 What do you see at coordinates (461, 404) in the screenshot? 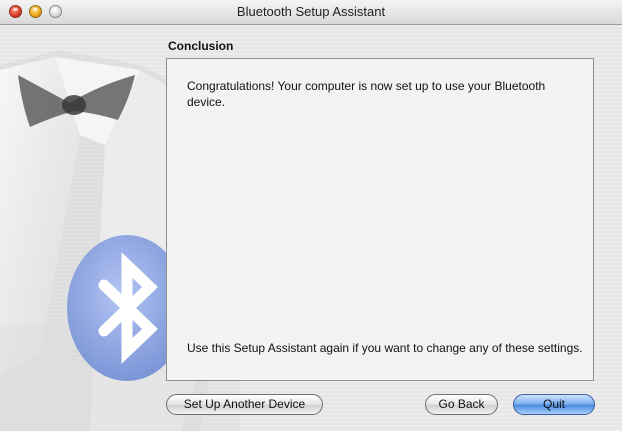
I see `go-back-button: Go Back` at bounding box center [461, 404].